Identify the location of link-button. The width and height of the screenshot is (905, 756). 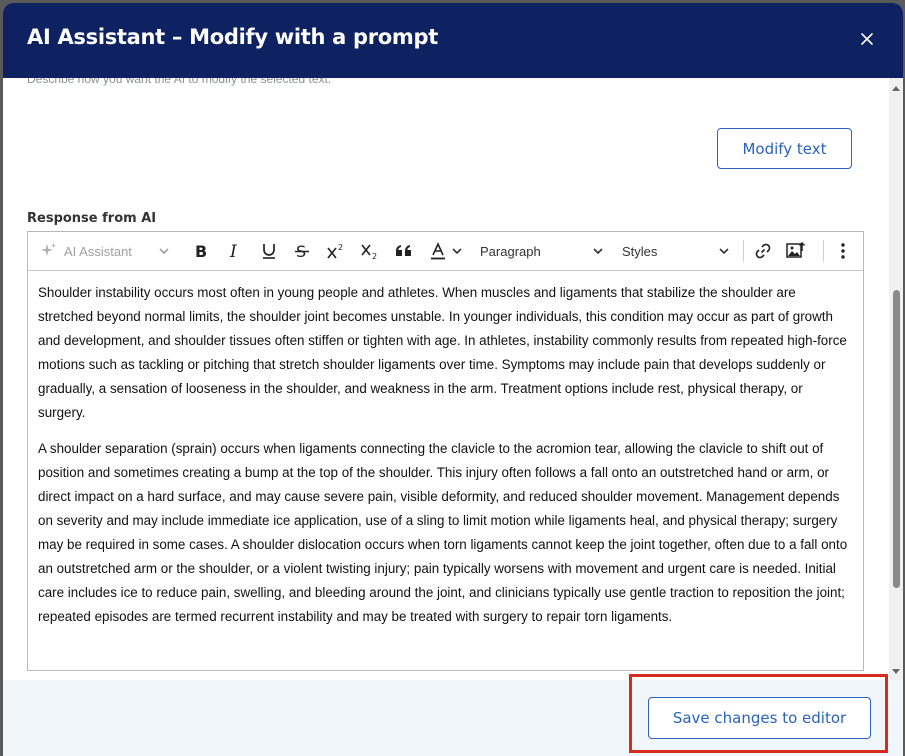
(763, 251).